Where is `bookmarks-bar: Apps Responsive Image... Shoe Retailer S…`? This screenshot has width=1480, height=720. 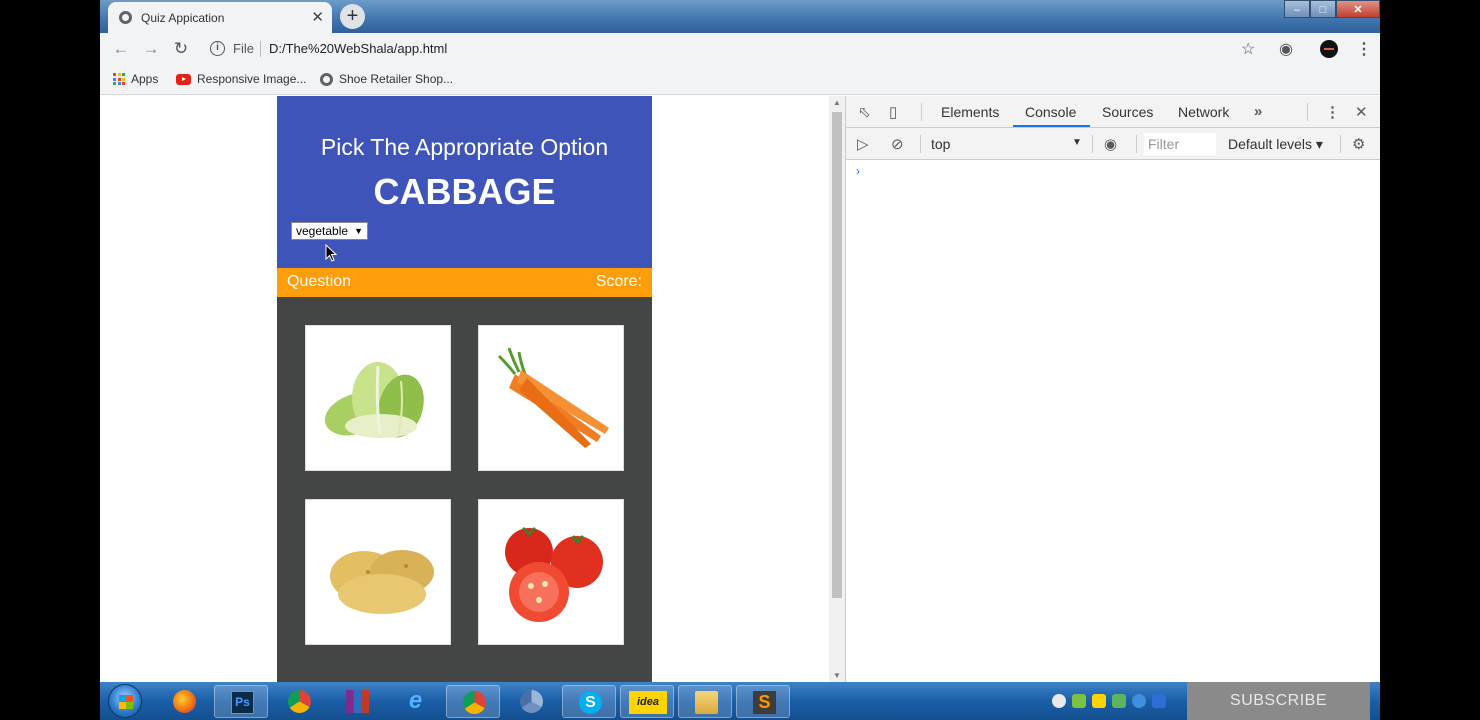
bookmarks-bar: Apps Responsive Image... Shoe Retailer S… is located at coordinates (740, 80).